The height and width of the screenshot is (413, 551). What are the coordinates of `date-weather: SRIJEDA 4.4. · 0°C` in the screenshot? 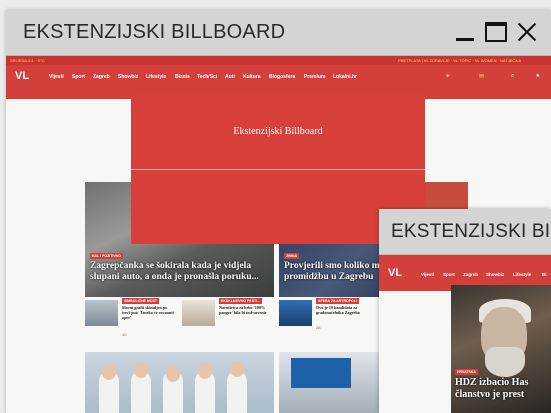 It's located at (27, 60).